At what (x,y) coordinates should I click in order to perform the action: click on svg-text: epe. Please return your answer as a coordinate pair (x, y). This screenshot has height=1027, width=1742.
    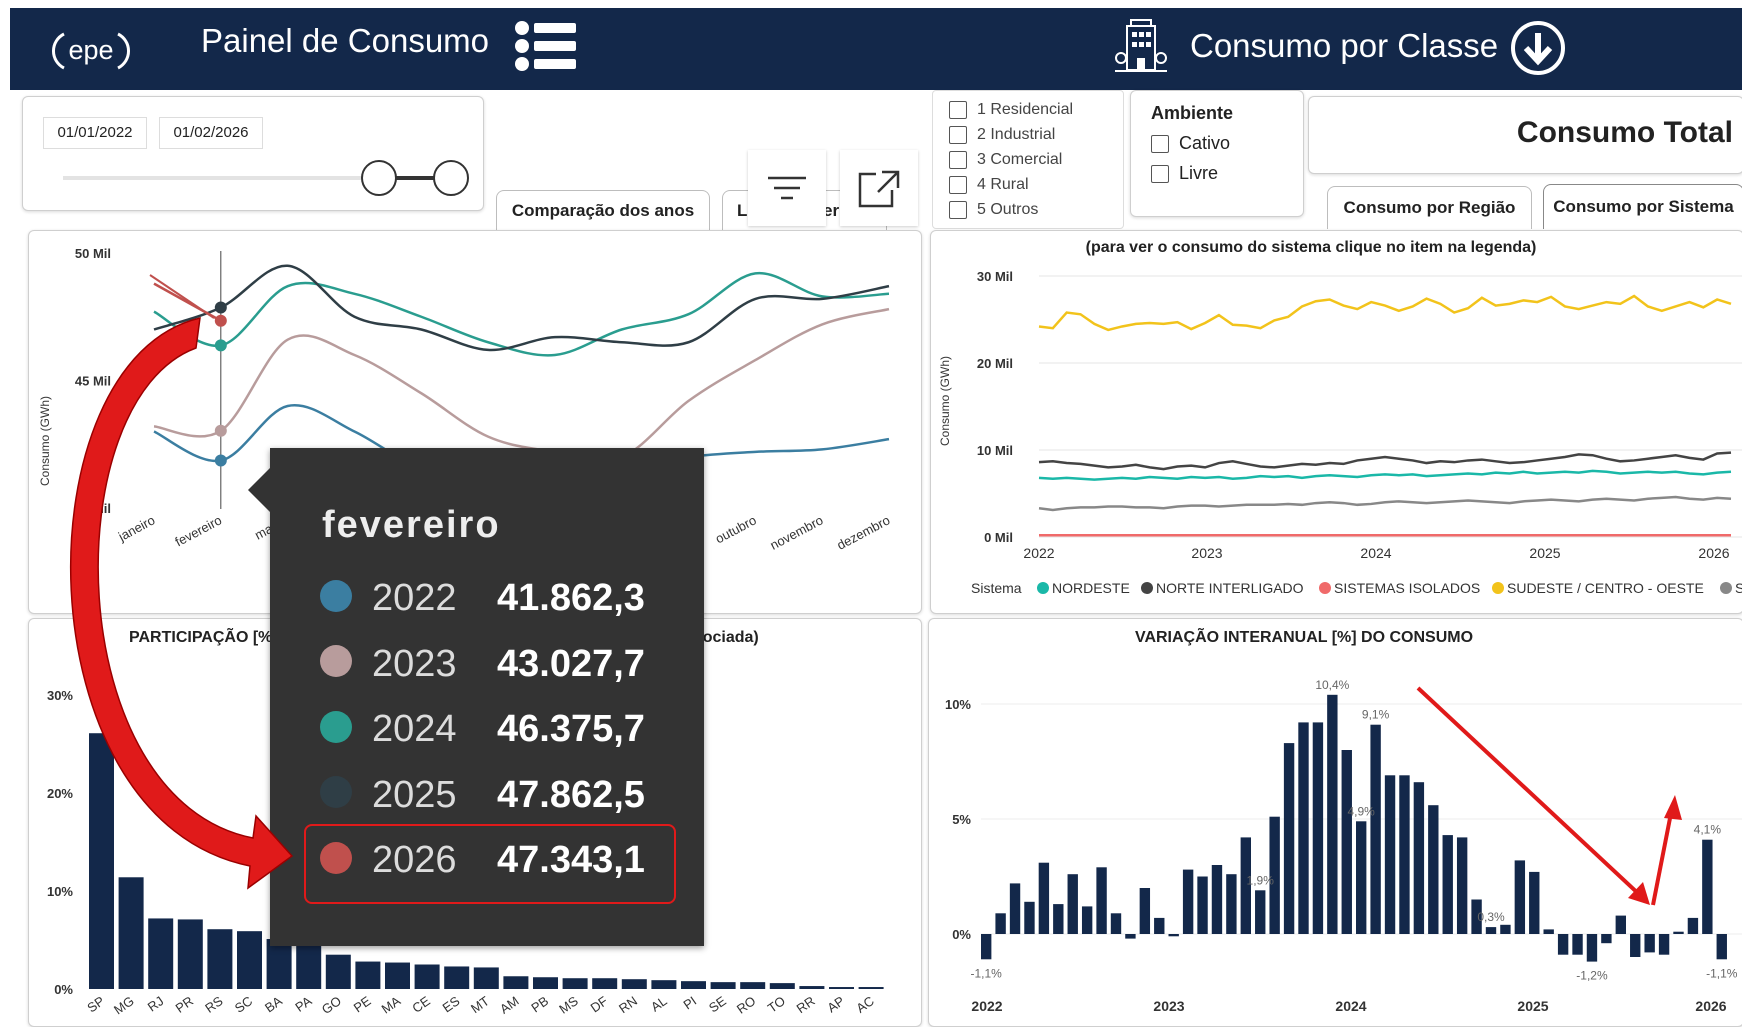
    Looking at the image, I should click on (90, 50).